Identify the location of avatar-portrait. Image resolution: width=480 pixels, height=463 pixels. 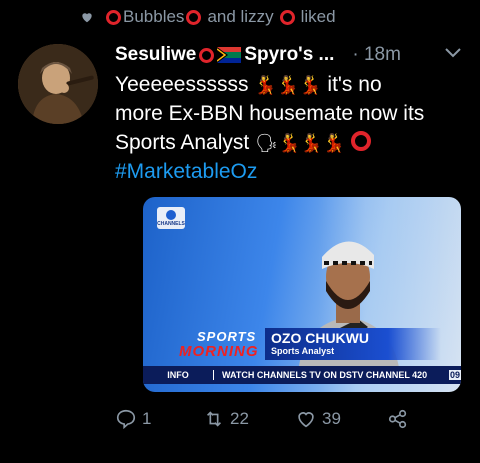
(58, 84).